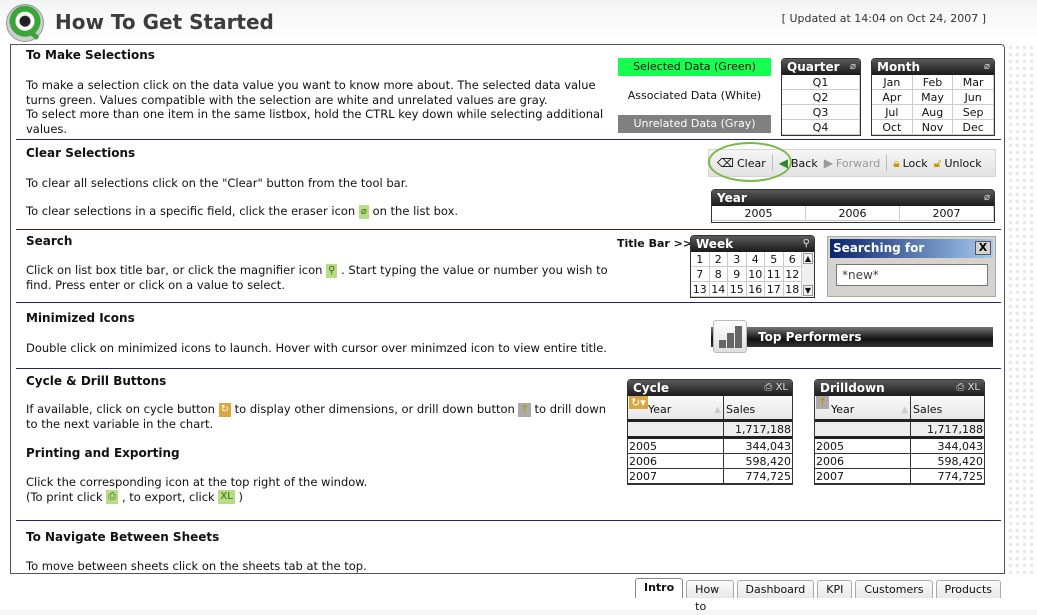  I want to click on listbox-value: 5, so click(774, 259).